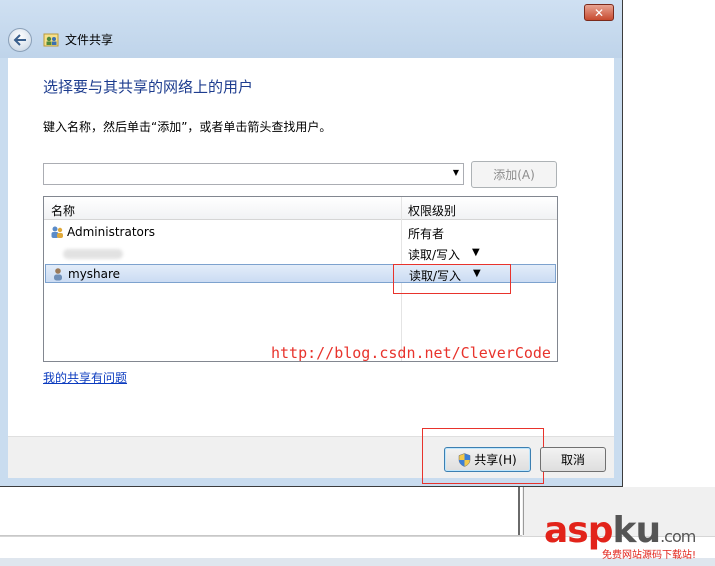  I want to click on annotation-box-permission, so click(452, 279).